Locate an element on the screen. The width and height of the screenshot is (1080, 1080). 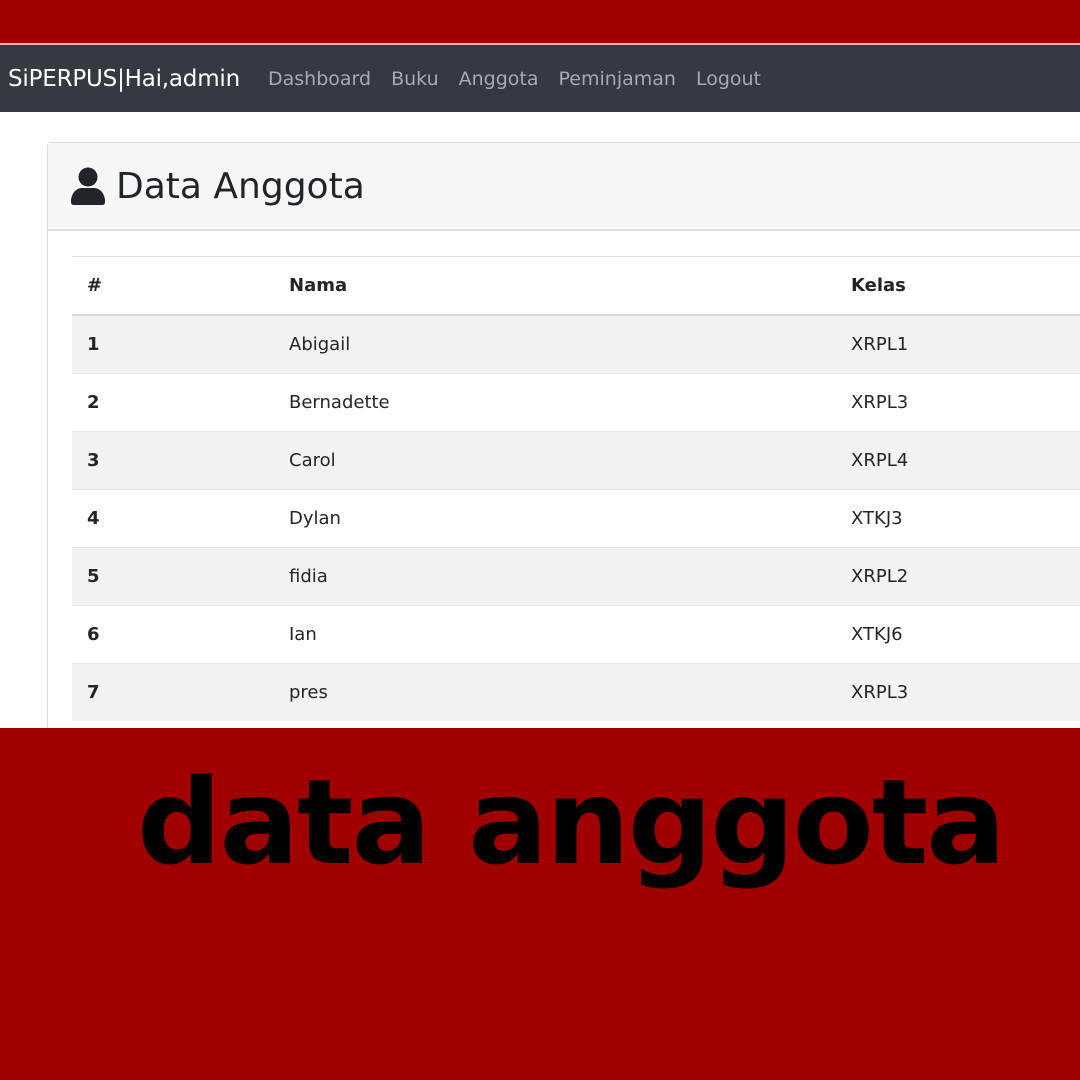
table-row: 7 pres XRPL3 is located at coordinates (576, 692).